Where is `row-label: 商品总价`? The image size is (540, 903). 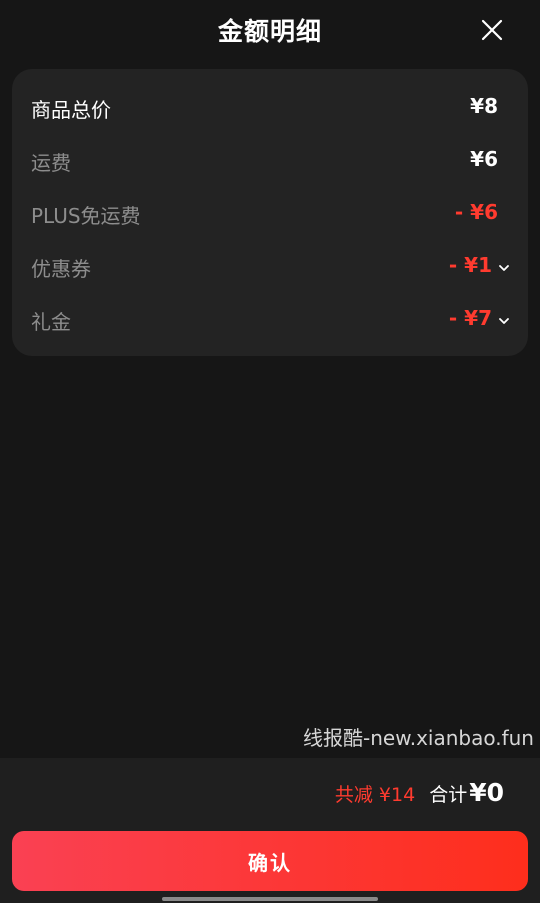 row-label: 商品总价 is located at coordinates (71, 110).